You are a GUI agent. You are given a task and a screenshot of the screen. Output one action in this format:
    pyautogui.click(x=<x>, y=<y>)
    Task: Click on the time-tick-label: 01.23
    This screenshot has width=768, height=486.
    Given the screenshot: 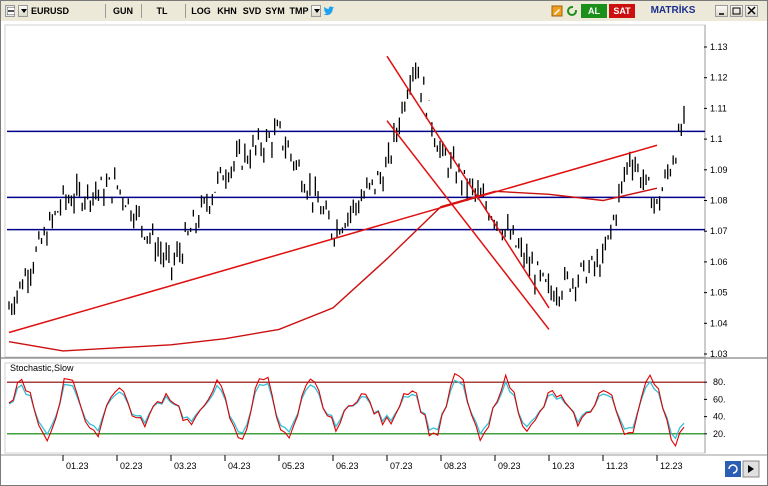 What is the action you would take?
    pyautogui.click(x=77, y=466)
    